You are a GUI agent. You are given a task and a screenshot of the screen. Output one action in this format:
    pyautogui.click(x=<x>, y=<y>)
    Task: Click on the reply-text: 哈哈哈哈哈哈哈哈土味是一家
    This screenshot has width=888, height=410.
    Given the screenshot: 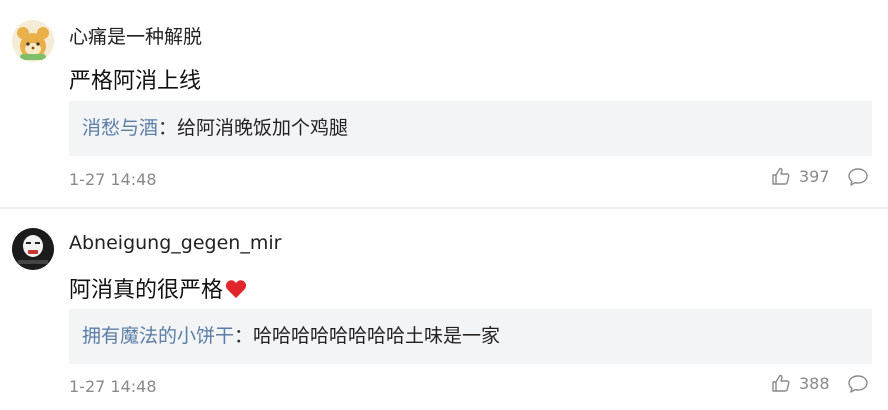 What is the action you would take?
    pyautogui.click(x=377, y=336)
    